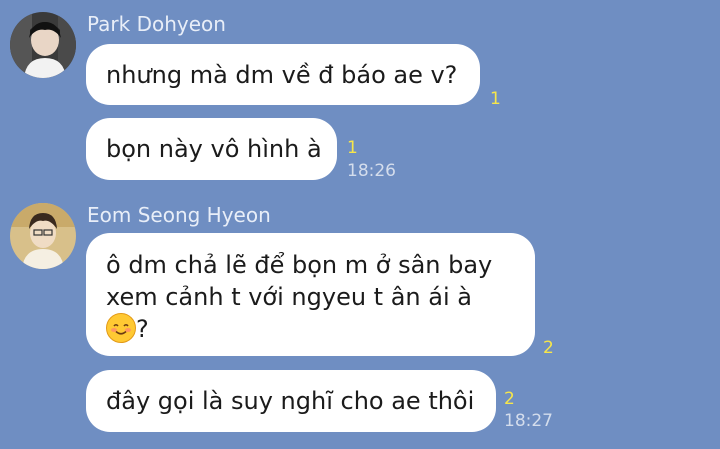 The height and width of the screenshot is (449, 720). Describe the element at coordinates (142, 329) in the screenshot. I see `message-text: ?` at that location.